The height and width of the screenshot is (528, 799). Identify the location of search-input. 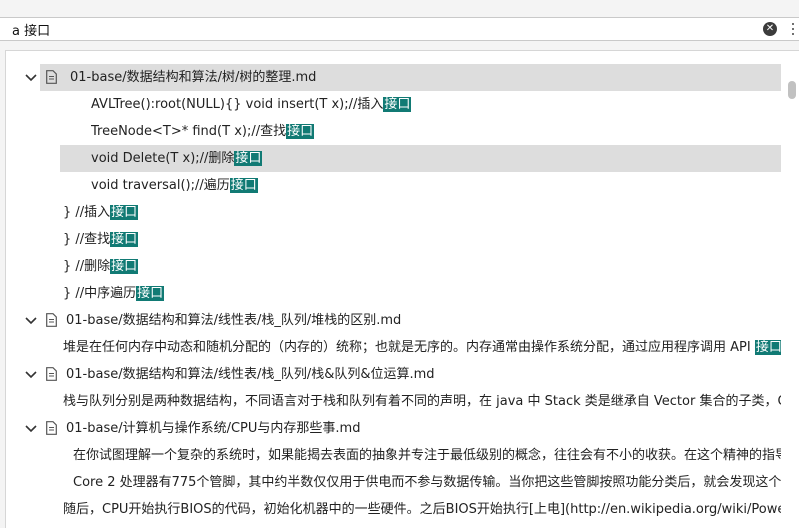
(381, 29).